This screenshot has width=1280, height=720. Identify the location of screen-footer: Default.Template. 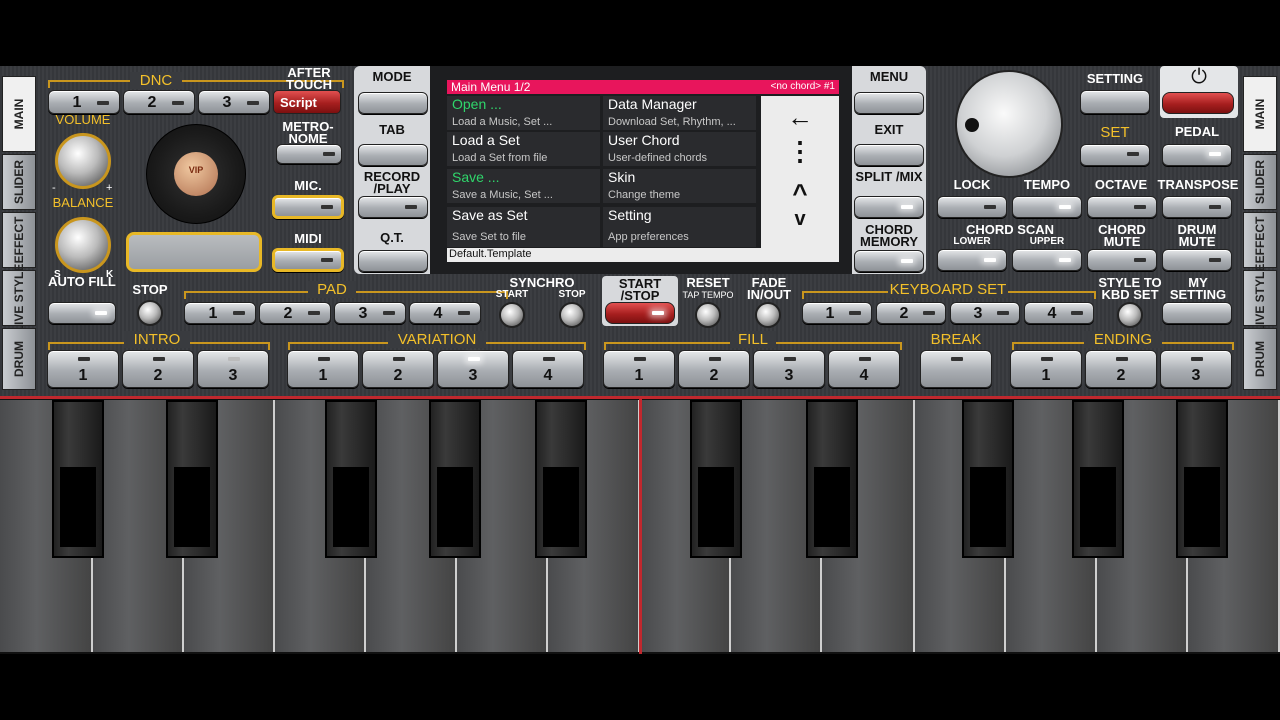
(643, 255).